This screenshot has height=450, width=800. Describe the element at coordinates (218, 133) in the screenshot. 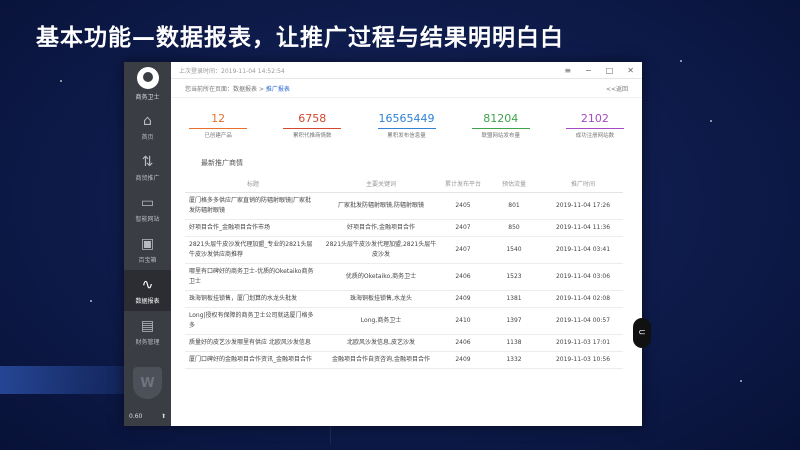

I see `stat-label: 已创建产品` at that location.